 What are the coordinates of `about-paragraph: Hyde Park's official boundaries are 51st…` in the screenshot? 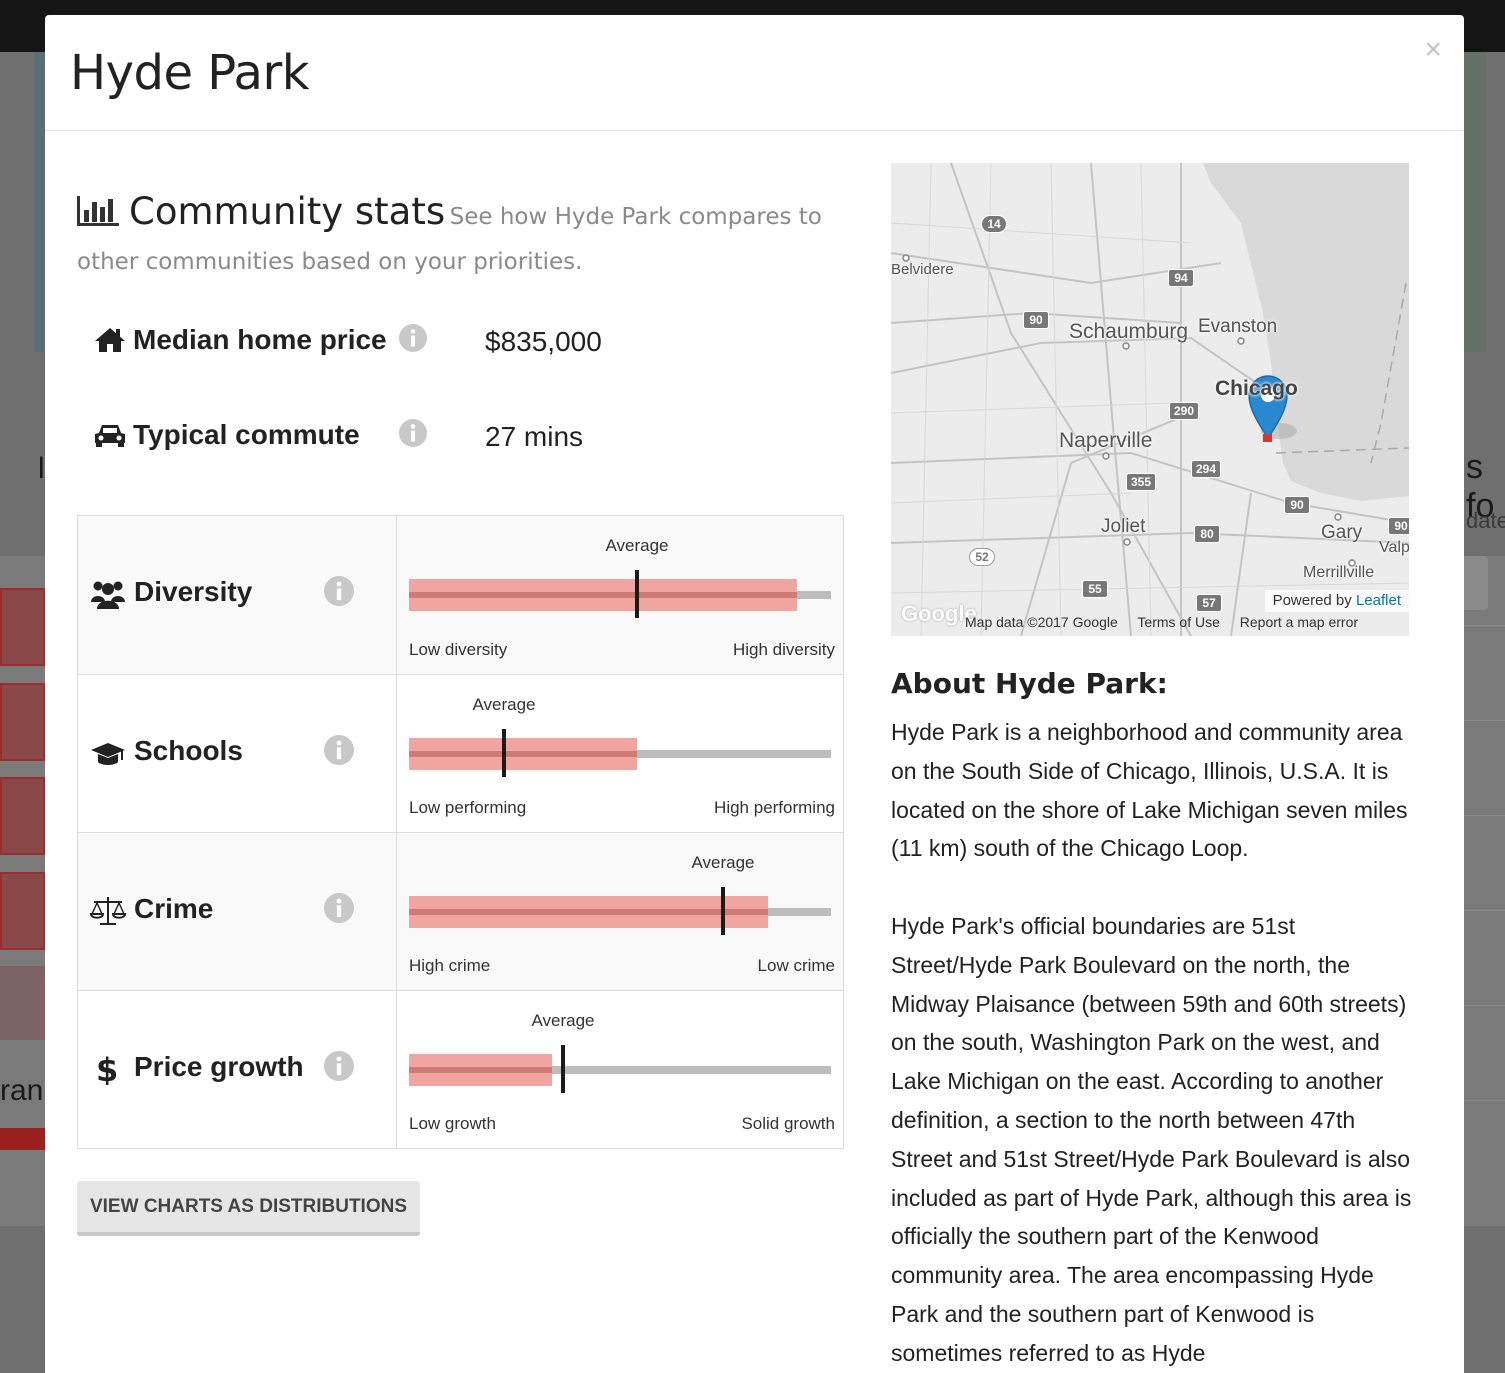 It's located at (1151, 1139).